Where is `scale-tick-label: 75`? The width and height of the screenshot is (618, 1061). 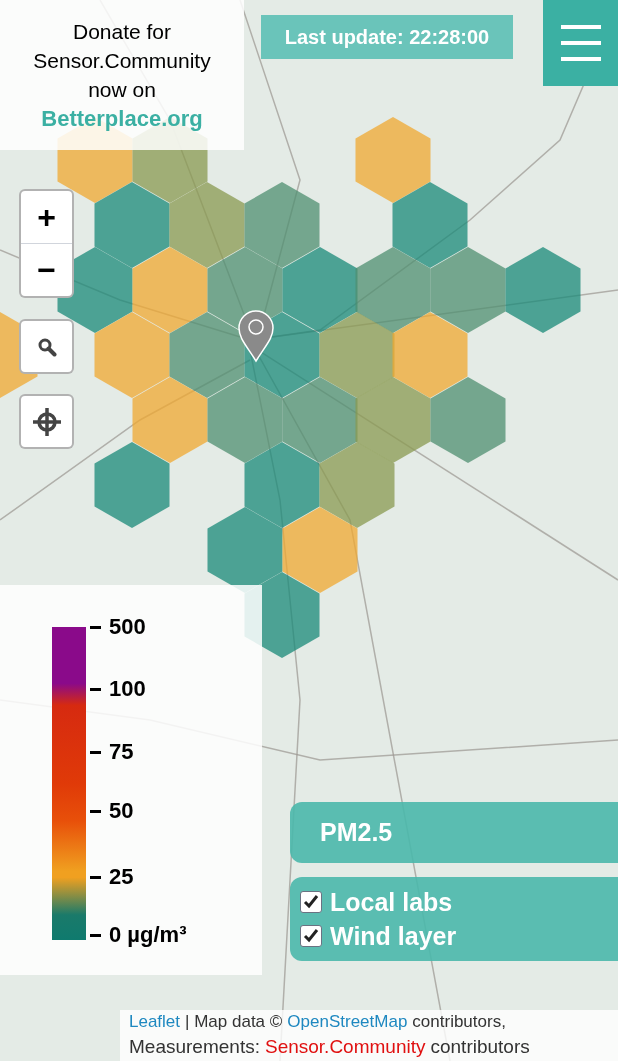
scale-tick-label: 75 is located at coordinates (121, 752).